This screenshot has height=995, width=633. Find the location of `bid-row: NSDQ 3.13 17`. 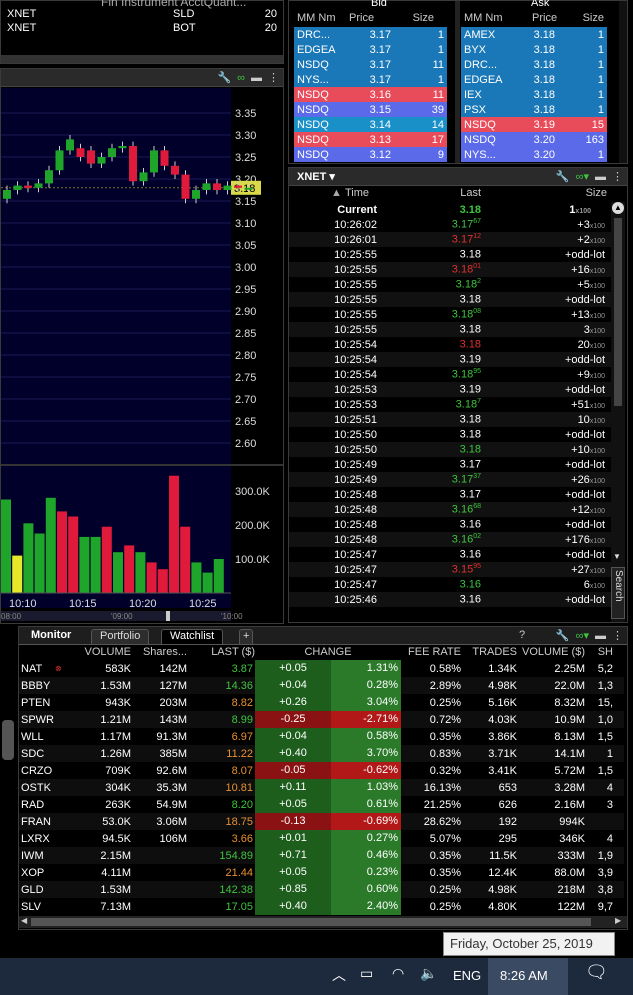

bid-row: NSDQ 3.13 17 is located at coordinates (370, 139).